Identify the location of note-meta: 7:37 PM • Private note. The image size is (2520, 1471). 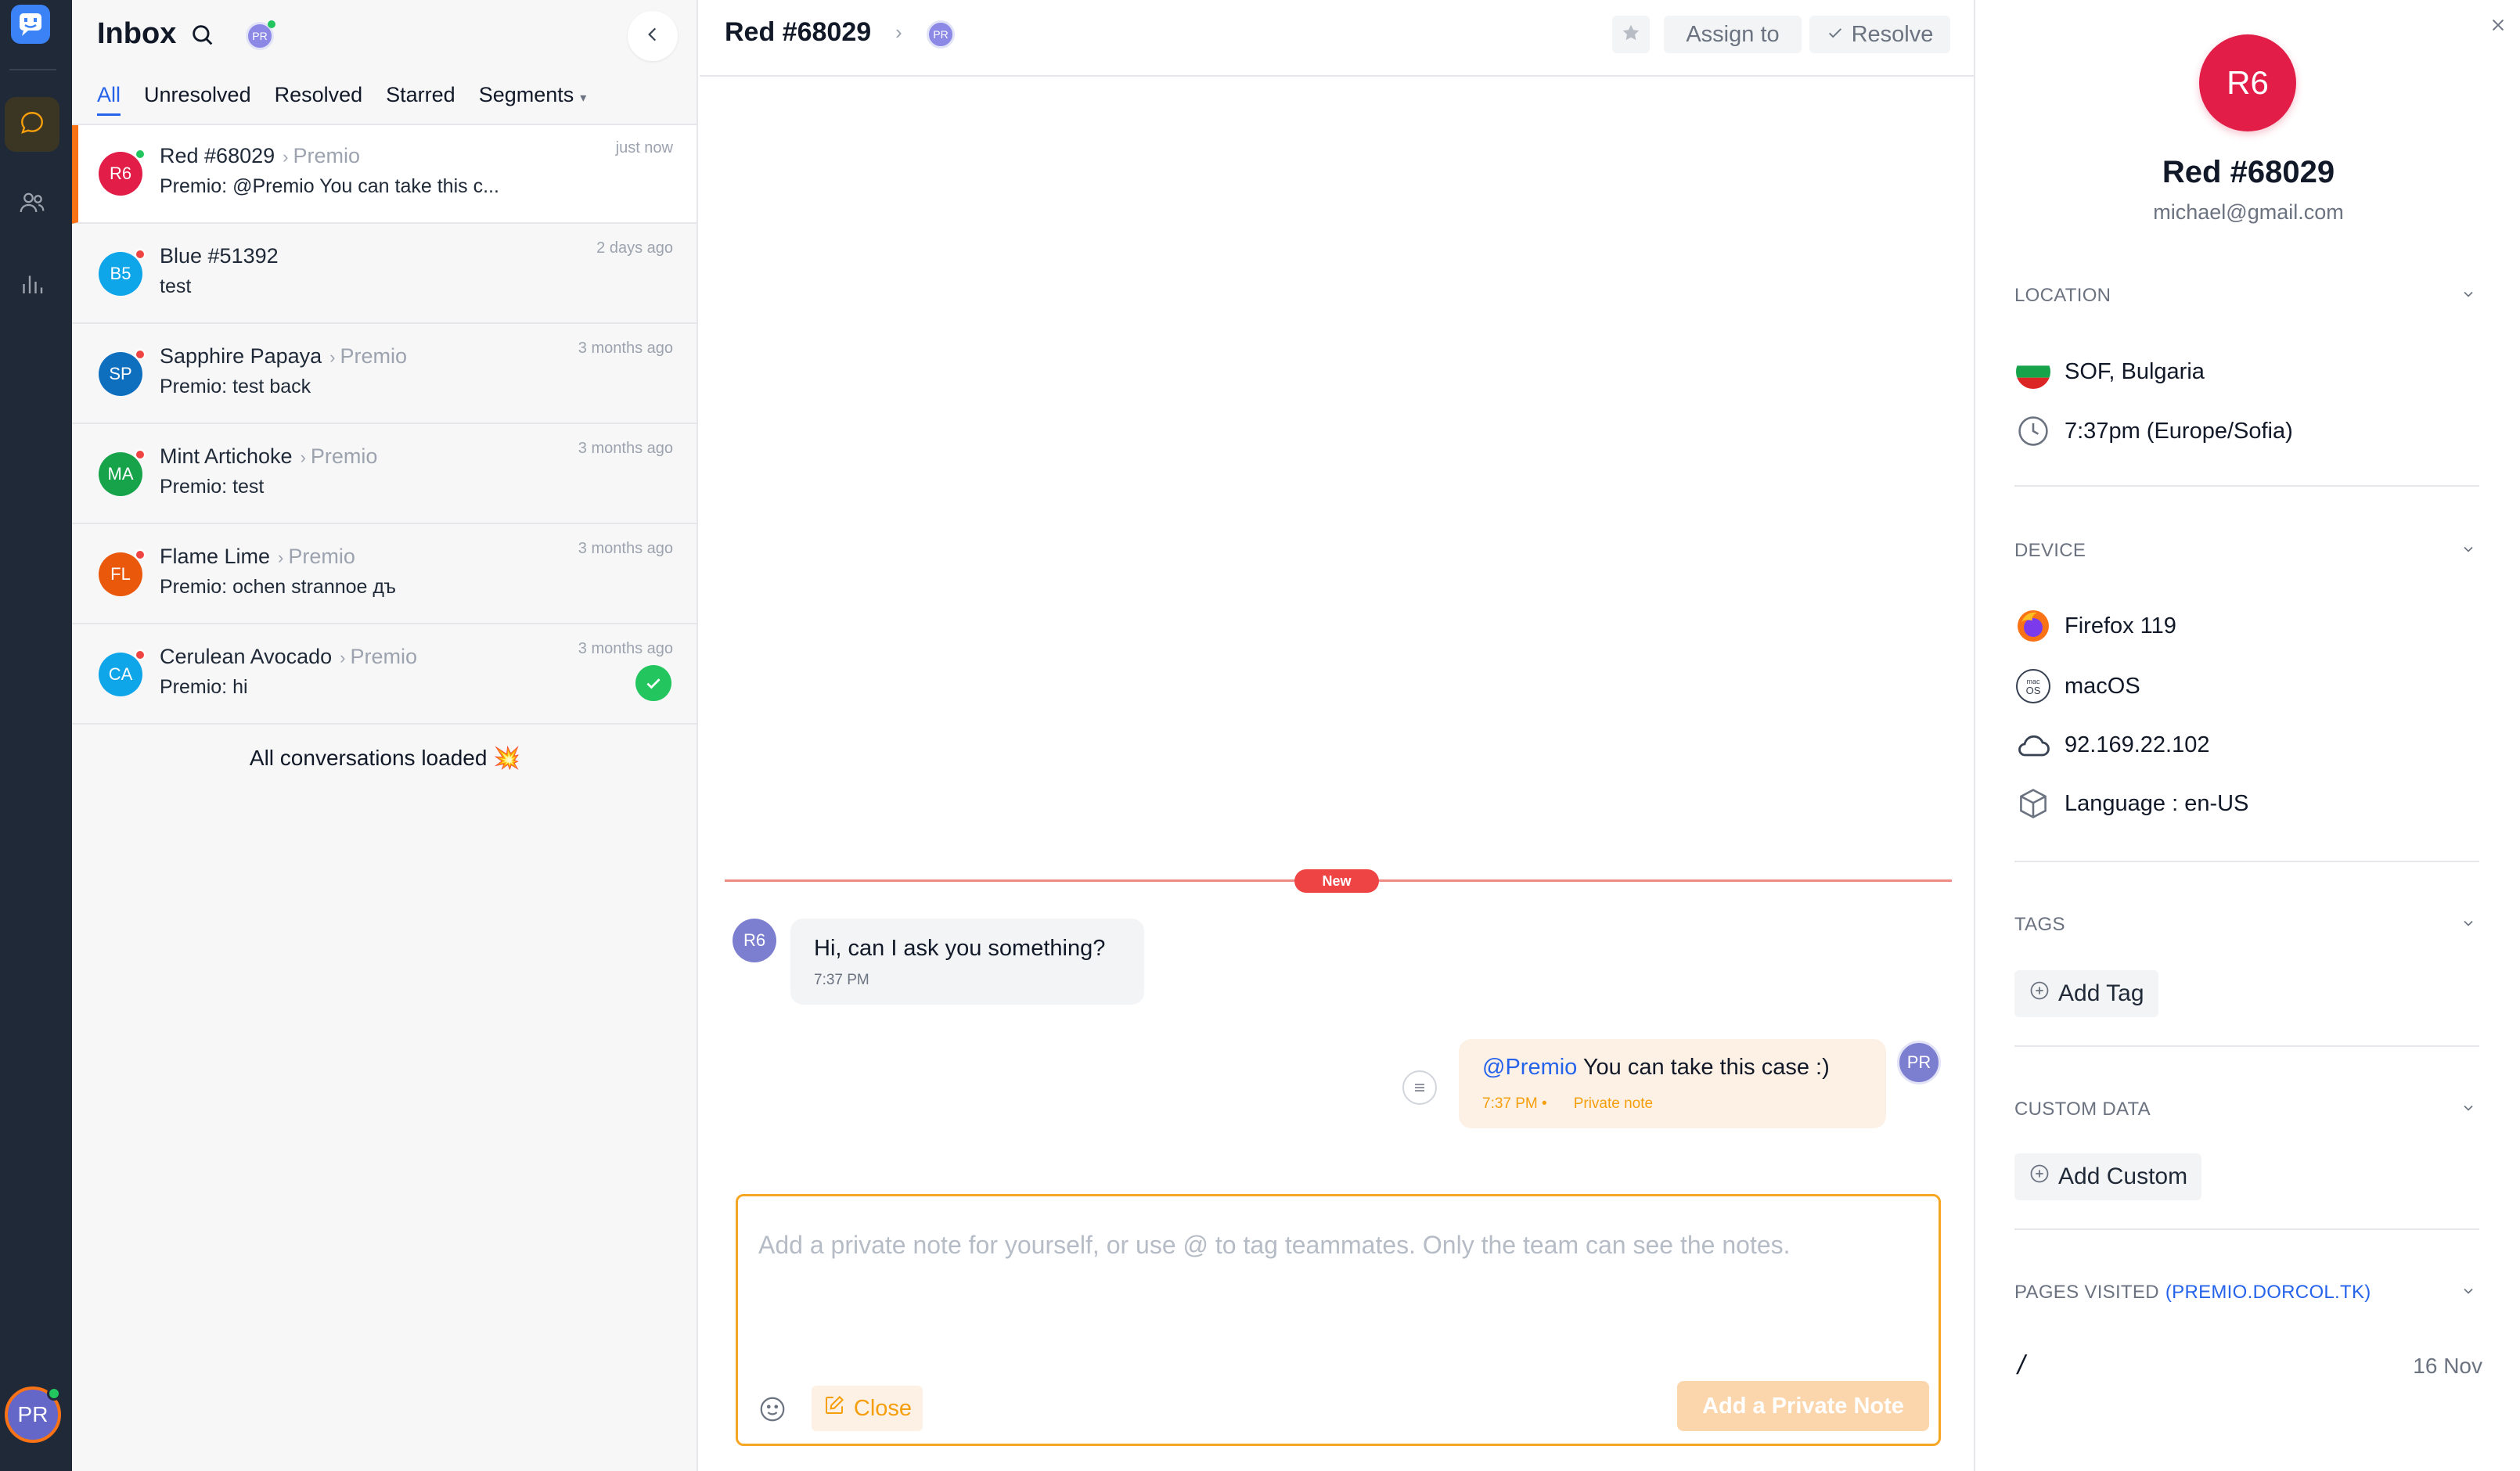
(1567, 1104).